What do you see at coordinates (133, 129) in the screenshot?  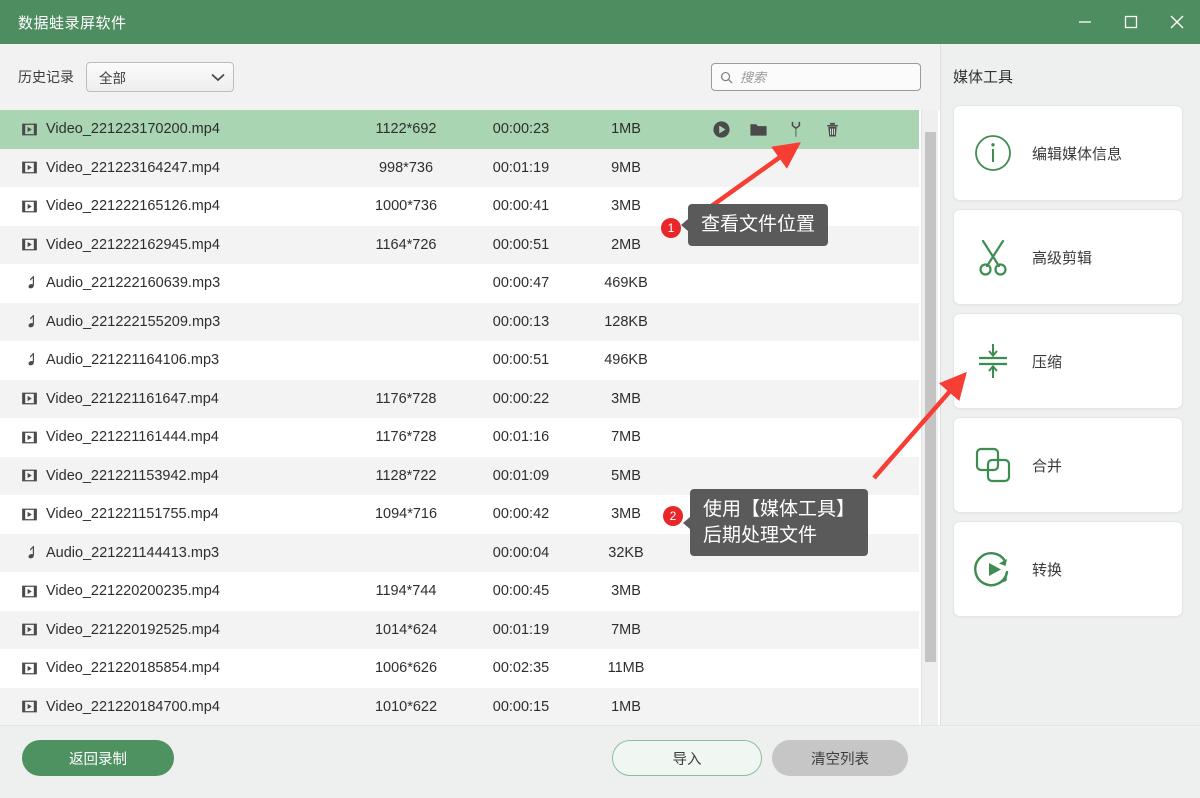 I see `file-name: Video_221223170200.mp4` at bounding box center [133, 129].